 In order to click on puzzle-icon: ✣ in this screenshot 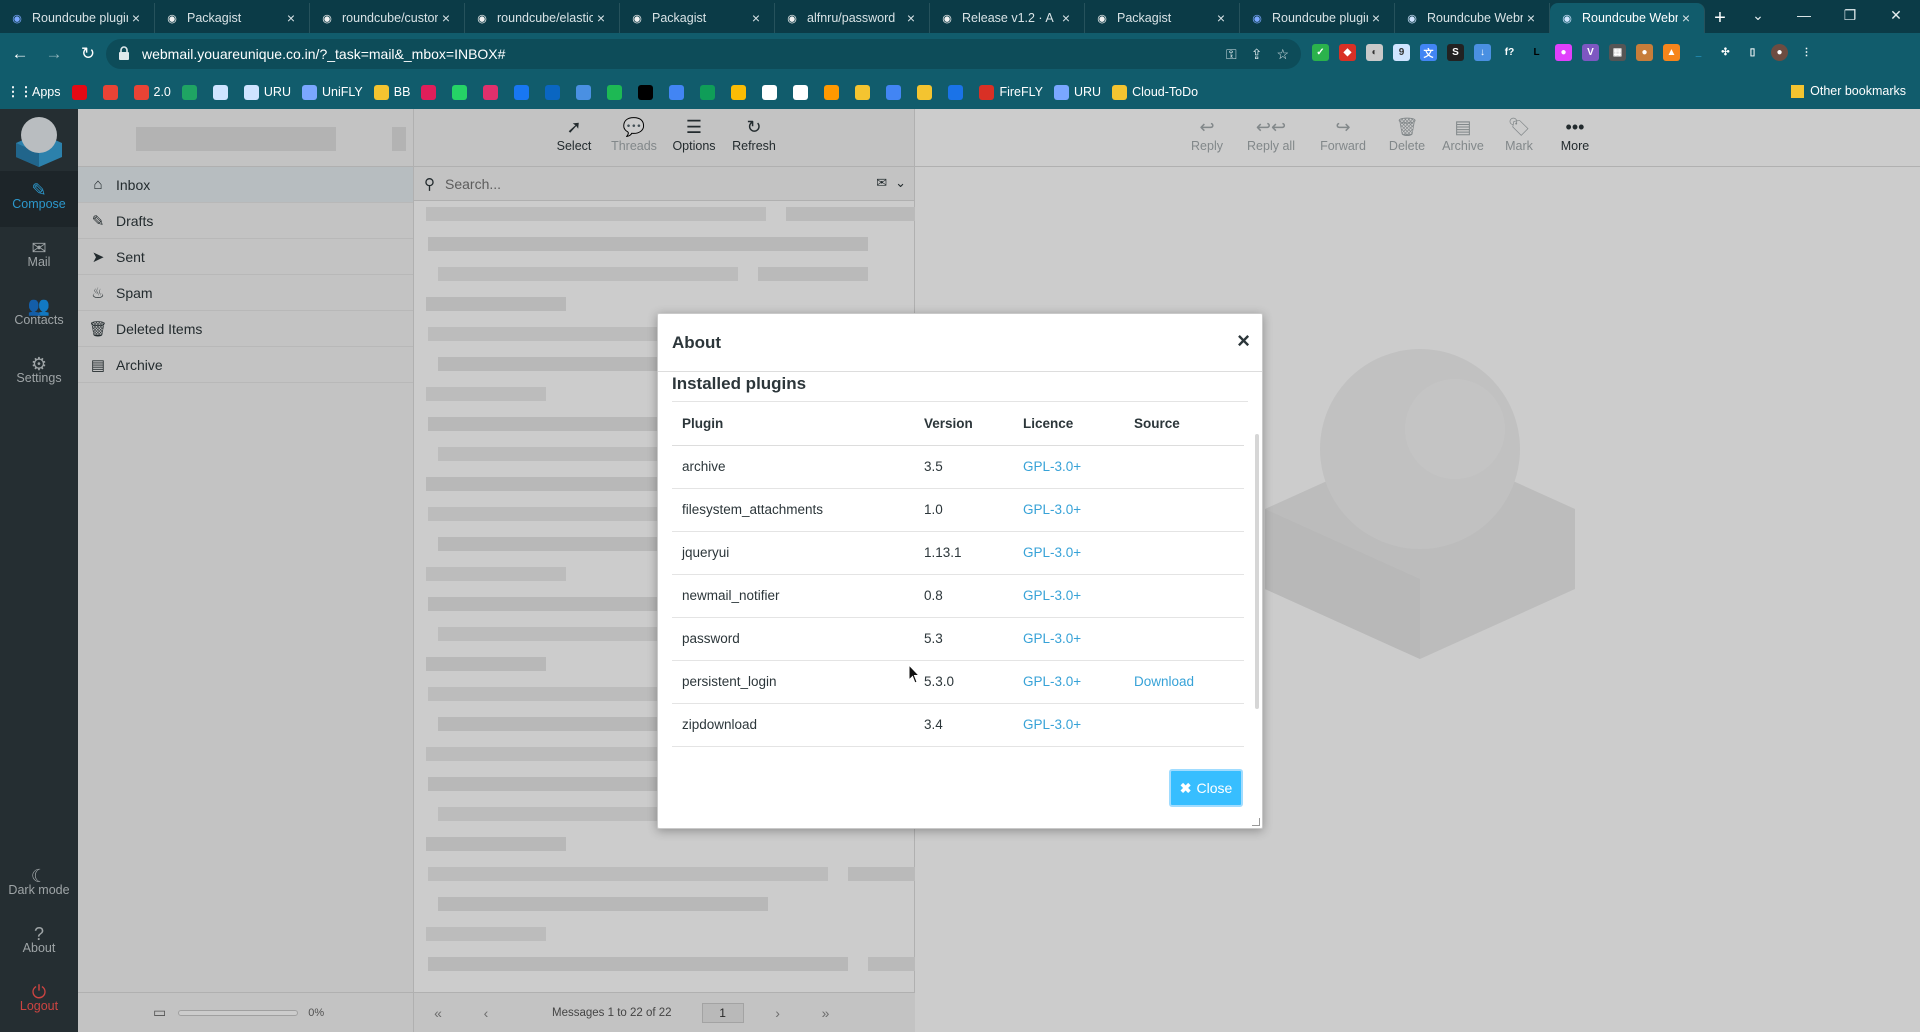, I will do `click(1725, 52)`.